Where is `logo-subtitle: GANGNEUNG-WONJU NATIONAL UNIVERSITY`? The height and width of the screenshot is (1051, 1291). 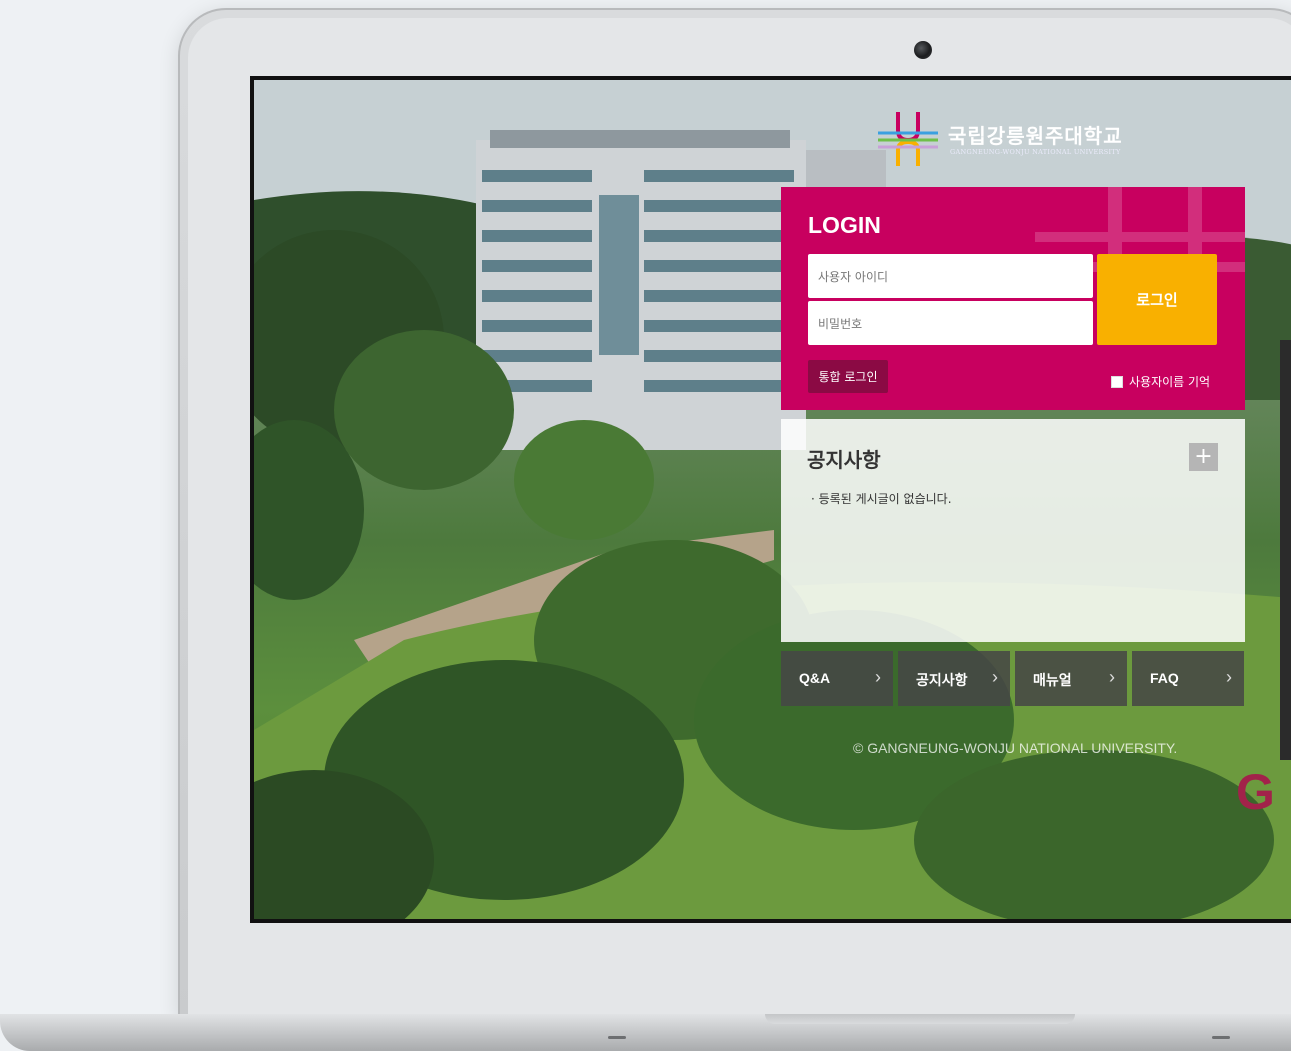
logo-subtitle: GANGNEUNG-WONJU NATIONAL UNIVERSITY is located at coordinates (1035, 152).